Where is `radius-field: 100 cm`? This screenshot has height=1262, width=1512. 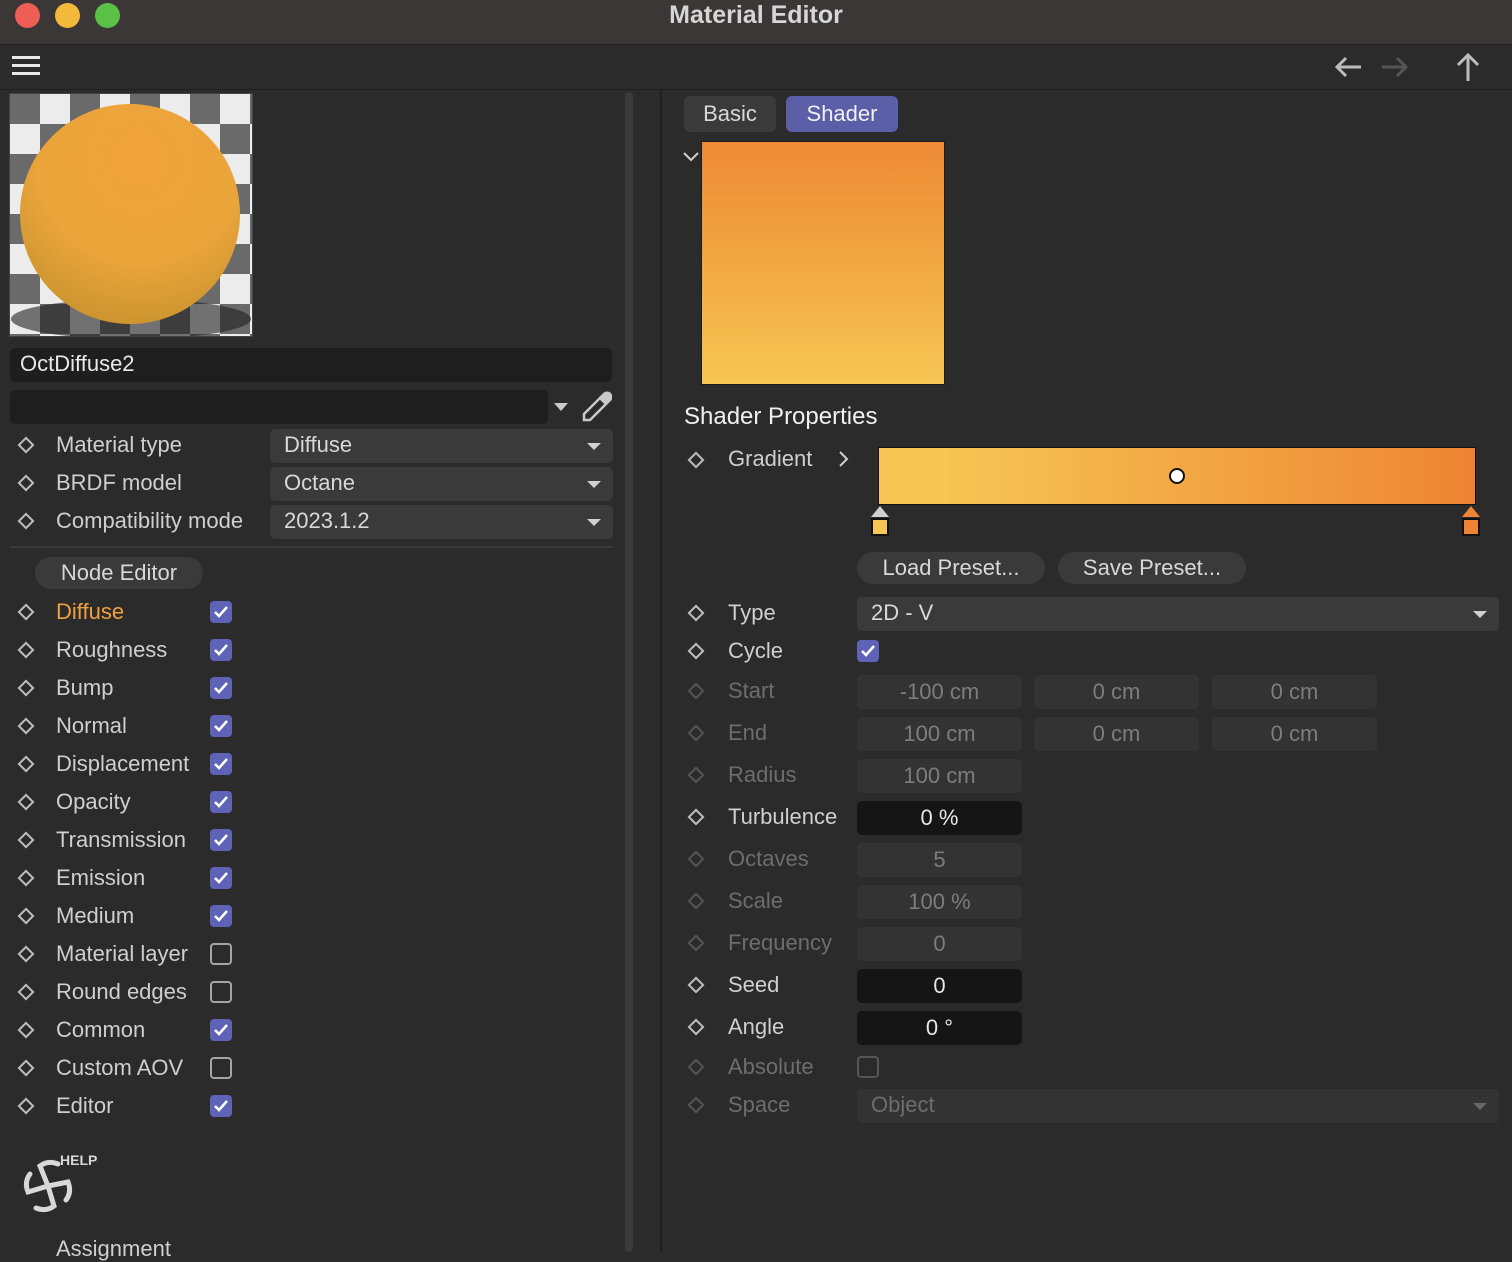
radius-field: 100 cm is located at coordinates (939, 776).